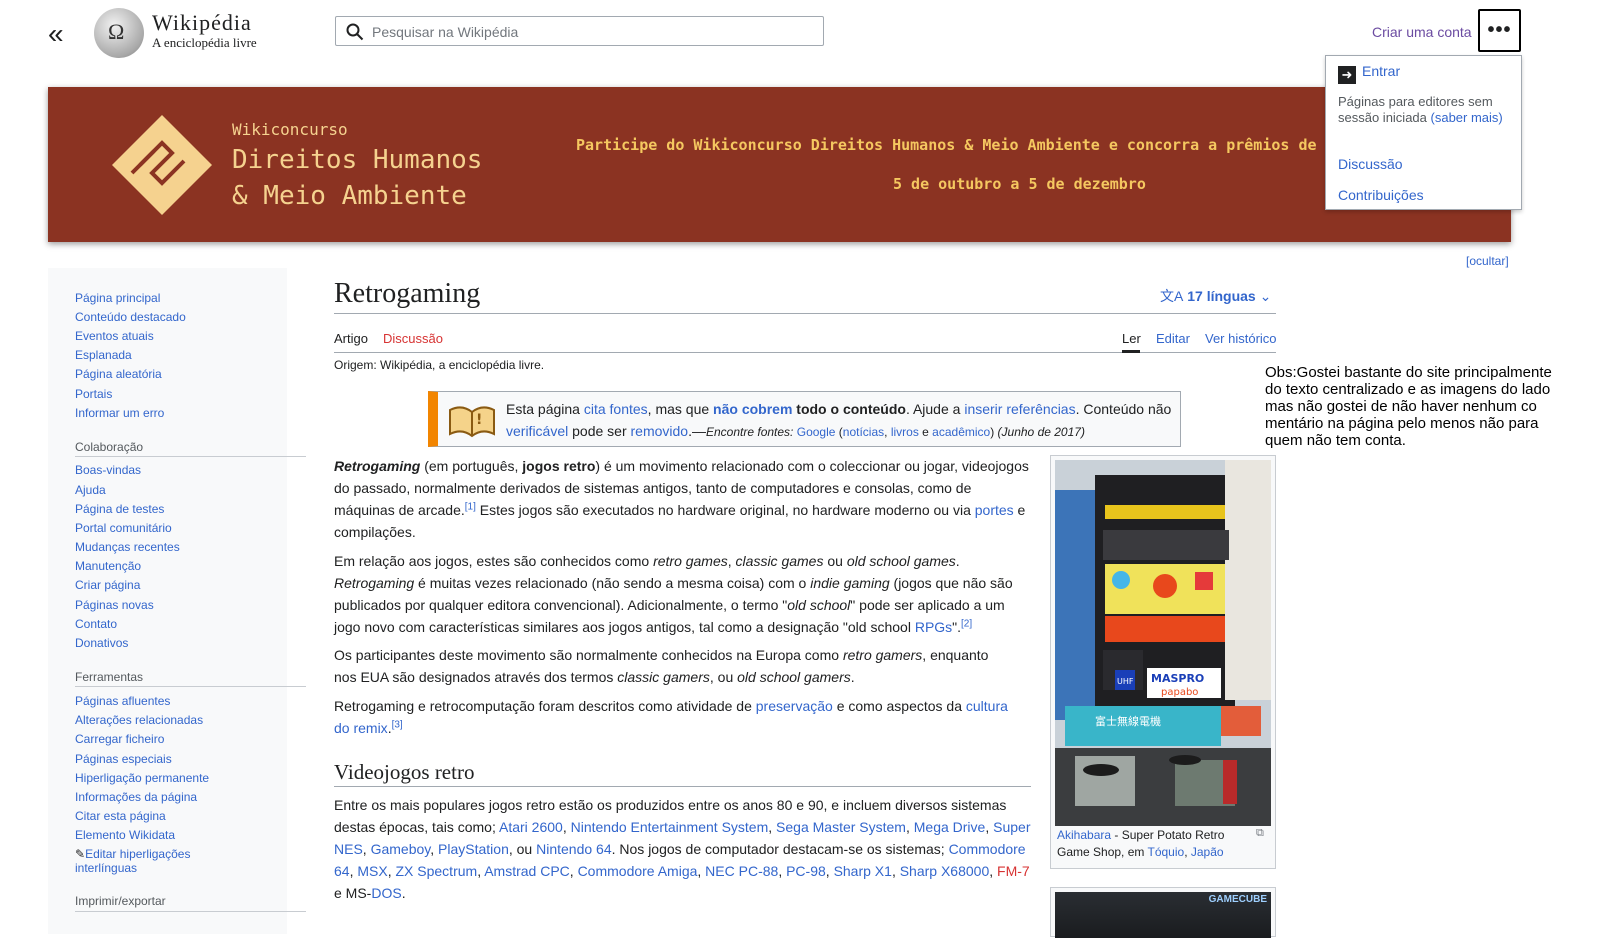  What do you see at coordinates (119, 413) in the screenshot?
I see `sidebar-item-report-error: Informar um erro` at bounding box center [119, 413].